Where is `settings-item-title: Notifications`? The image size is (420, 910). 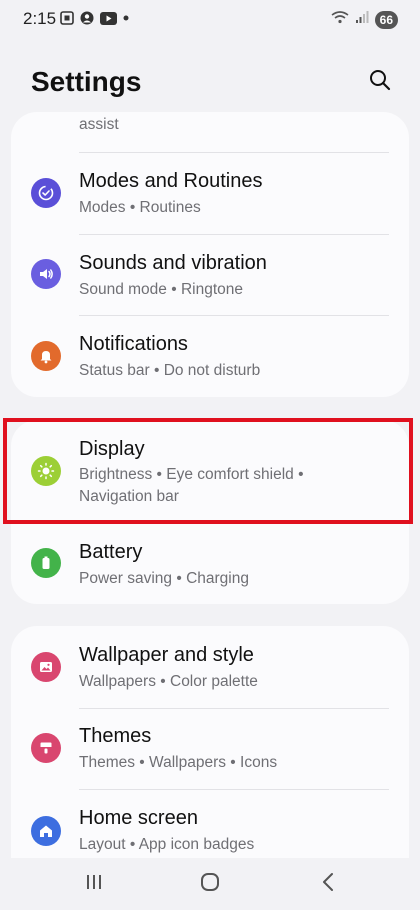
settings-item-title: Notifications is located at coordinates (133, 344).